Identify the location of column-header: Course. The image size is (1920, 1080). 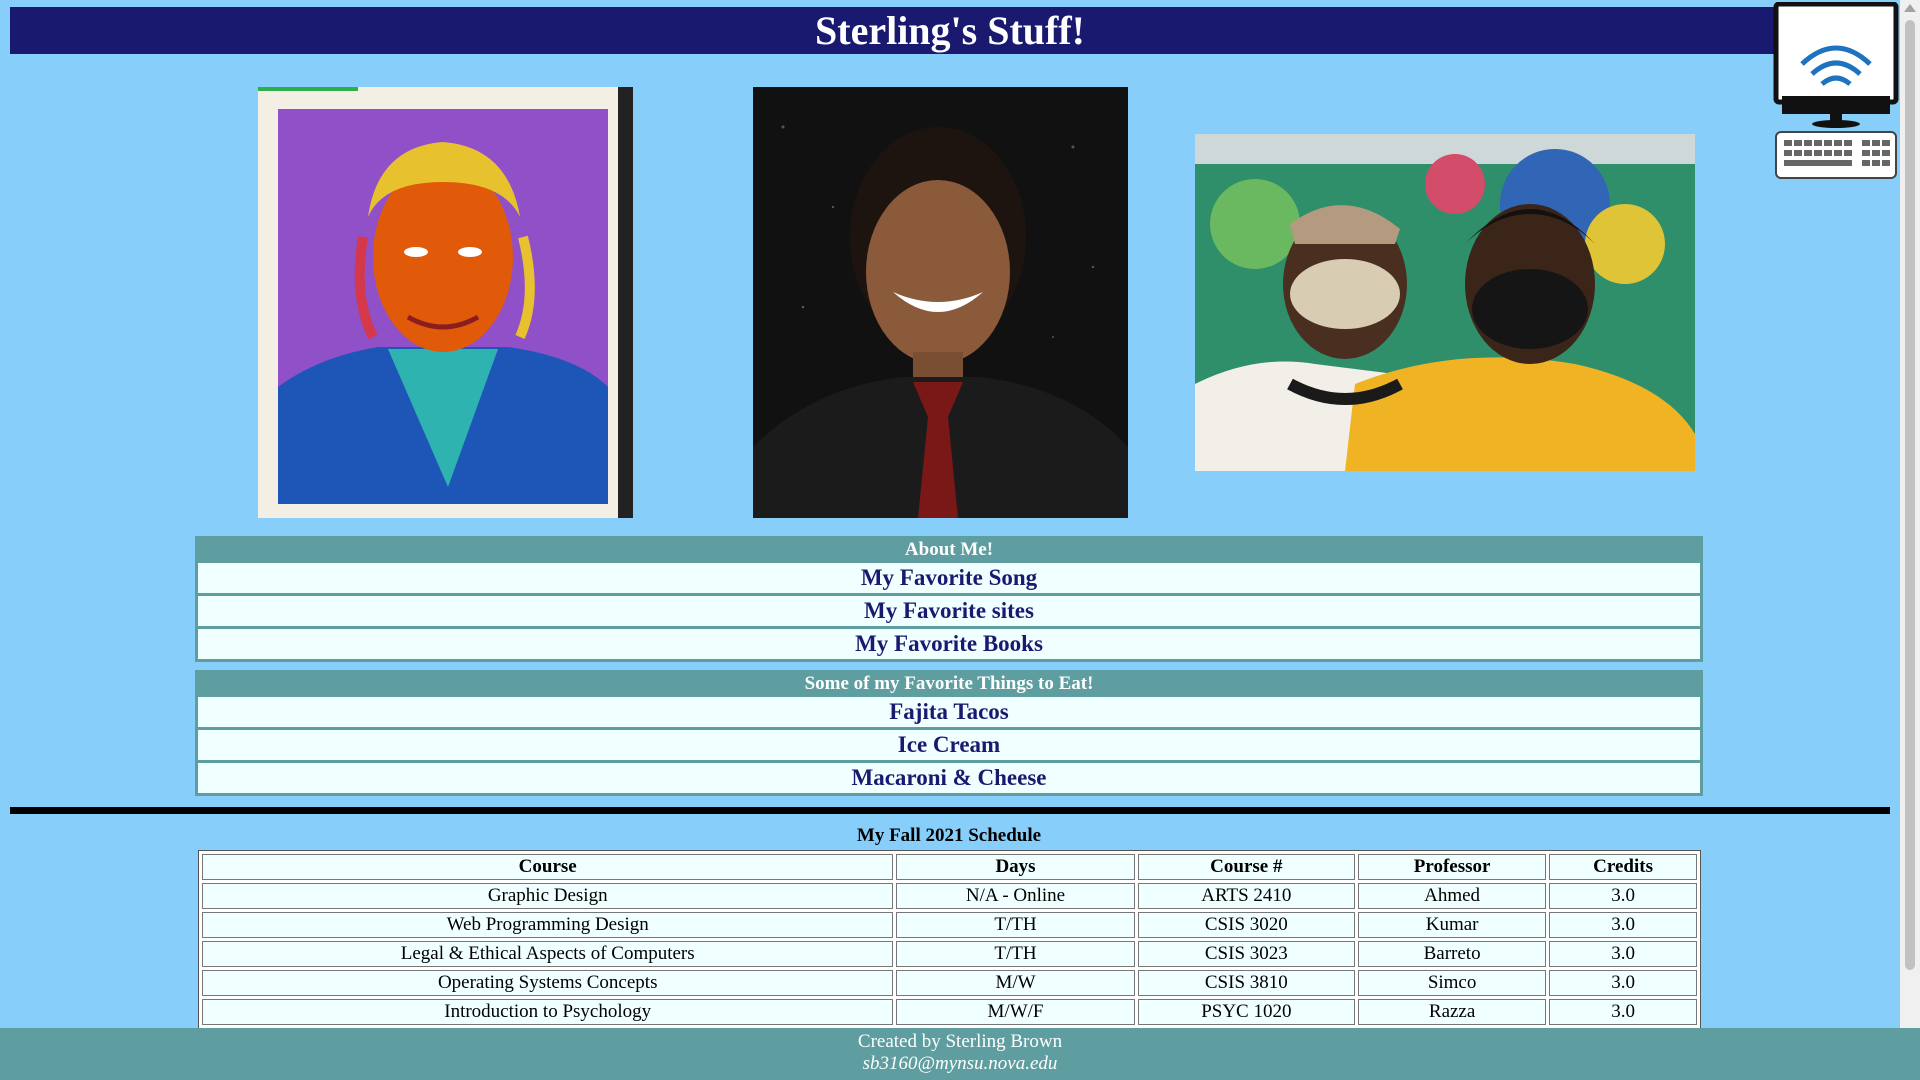
(548, 867).